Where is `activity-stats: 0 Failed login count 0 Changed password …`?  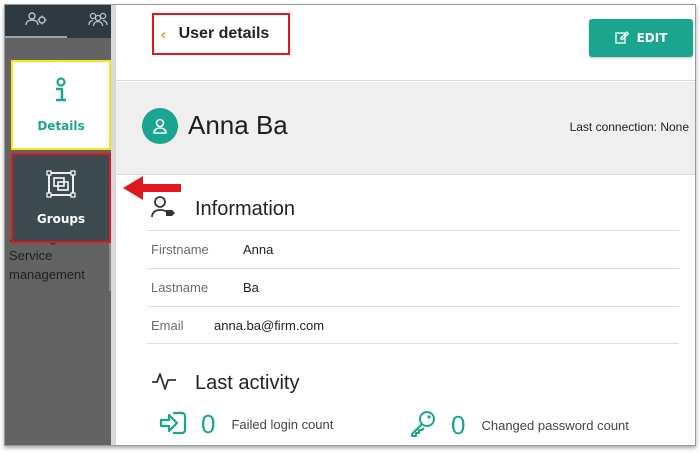 activity-stats: 0 Failed login count 0 Changed password … is located at coordinates (424, 427).